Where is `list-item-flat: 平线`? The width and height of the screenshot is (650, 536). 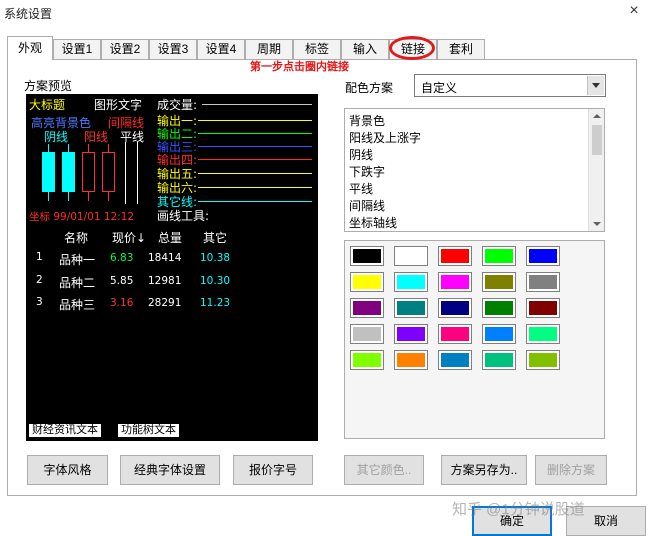
list-item-flat: 平线 is located at coordinates (361, 188).